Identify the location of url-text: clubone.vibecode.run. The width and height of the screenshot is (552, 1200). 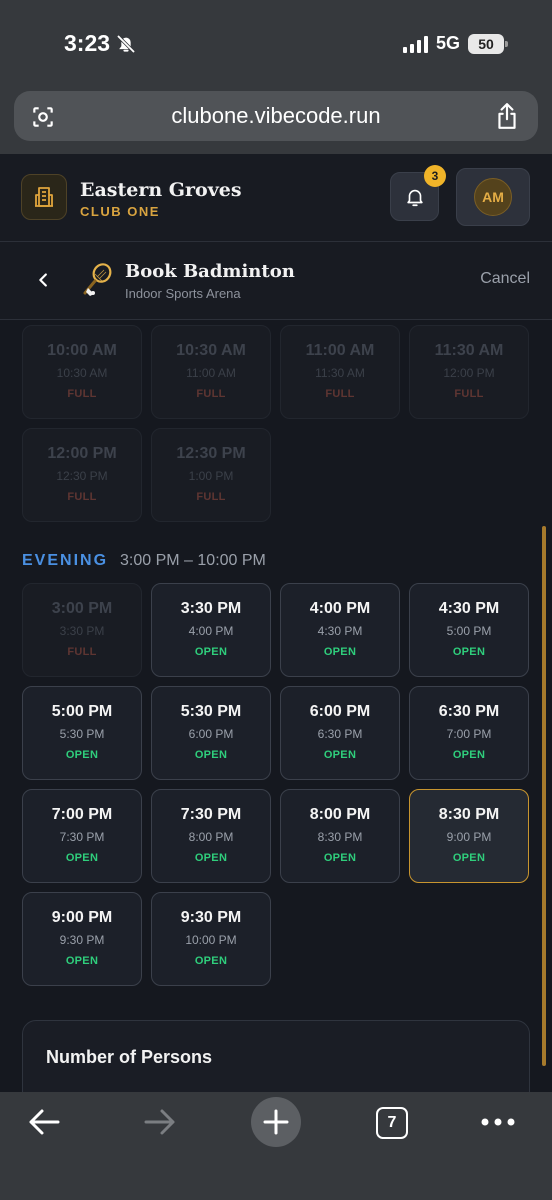
(275, 116).